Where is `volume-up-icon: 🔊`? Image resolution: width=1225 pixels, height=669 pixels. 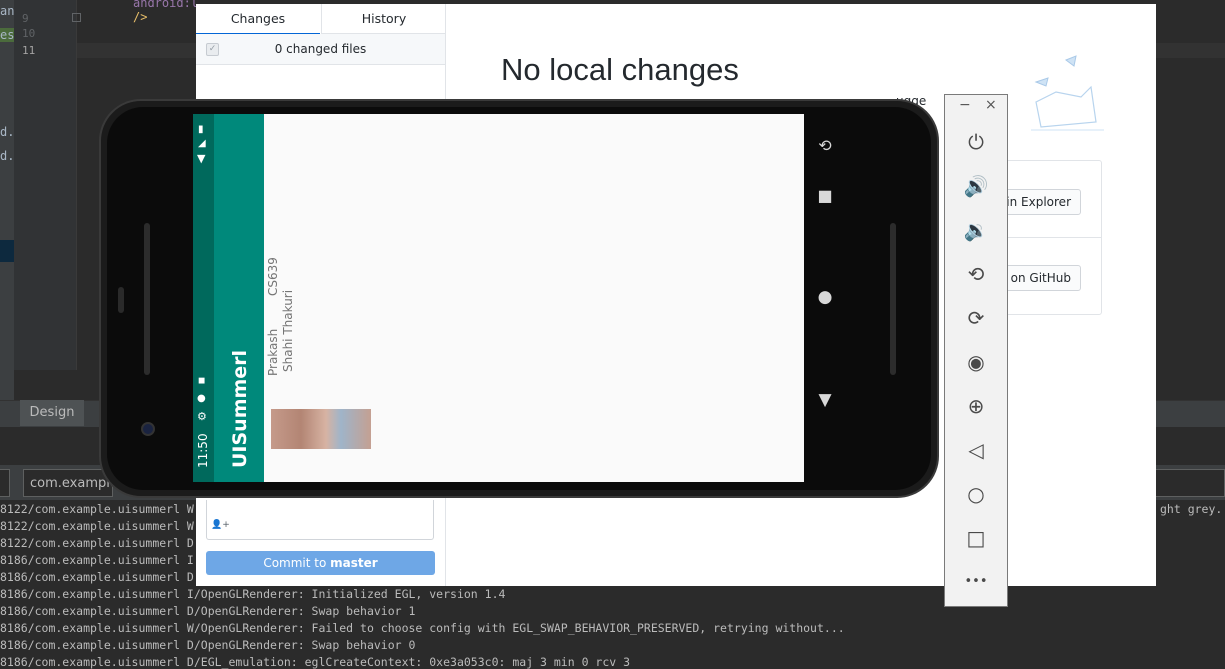 volume-up-icon: 🔊 is located at coordinates (976, 186).